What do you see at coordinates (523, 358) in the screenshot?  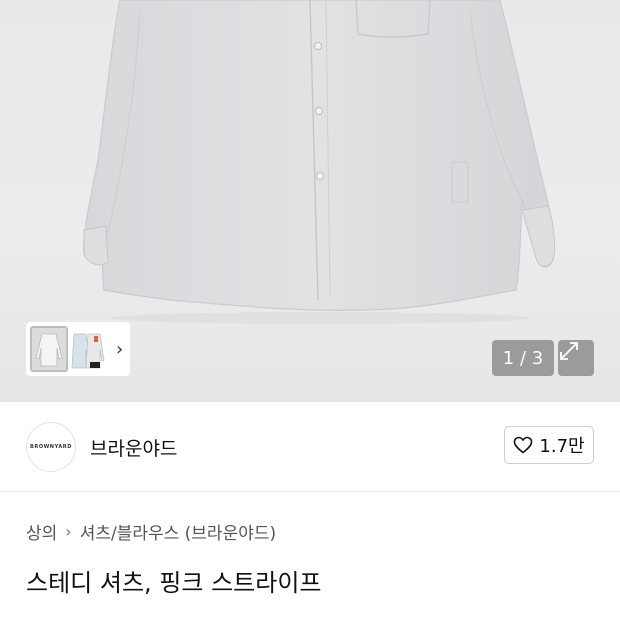 I see `image-counter: 1 / 3` at bounding box center [523, 358].